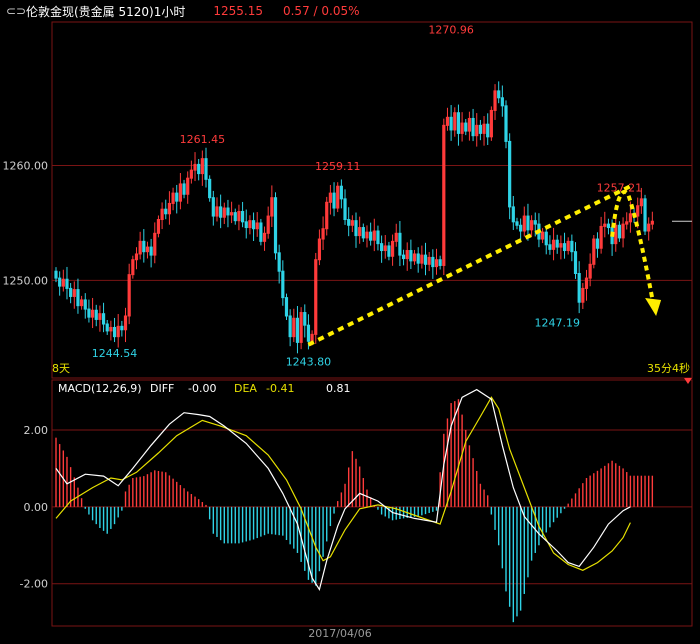 This screenshot has height=644, width=700. Describe the element at coordinates (100, 388) in the screenshot. I see `macd-legend-name: MACD(12,26,9)` at that location.